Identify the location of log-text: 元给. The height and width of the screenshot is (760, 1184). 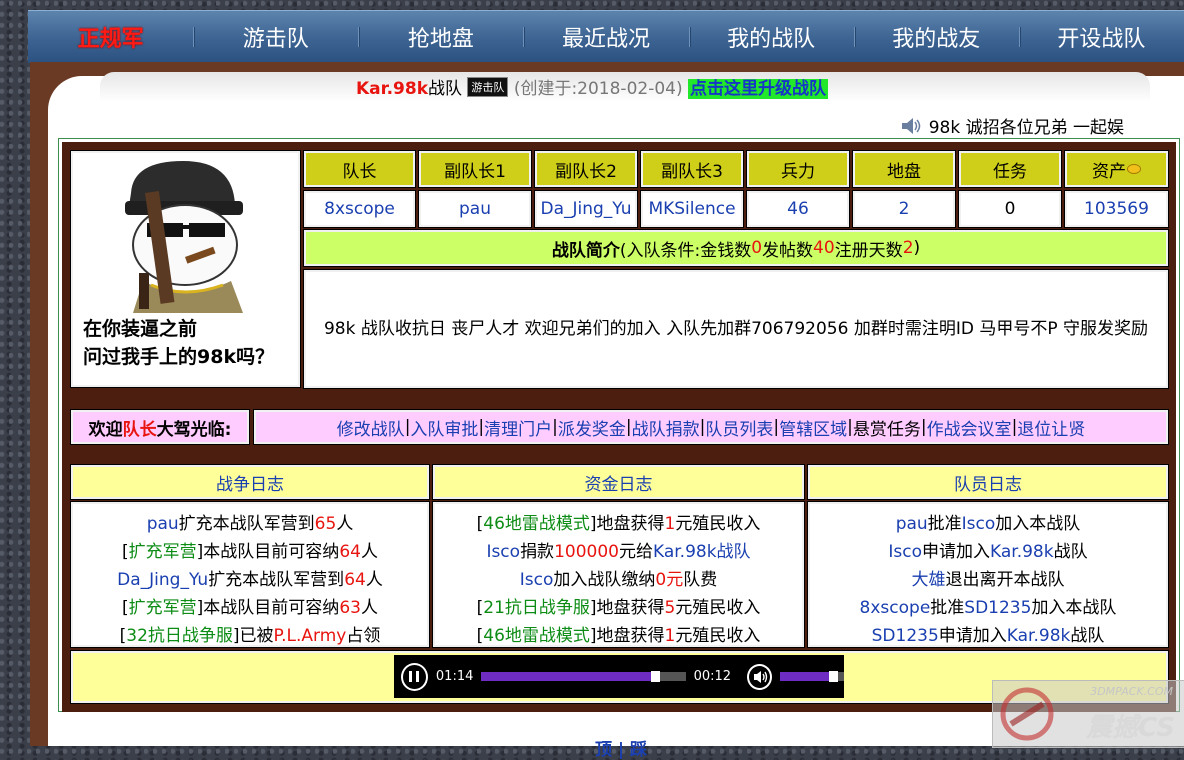
(635, 552).